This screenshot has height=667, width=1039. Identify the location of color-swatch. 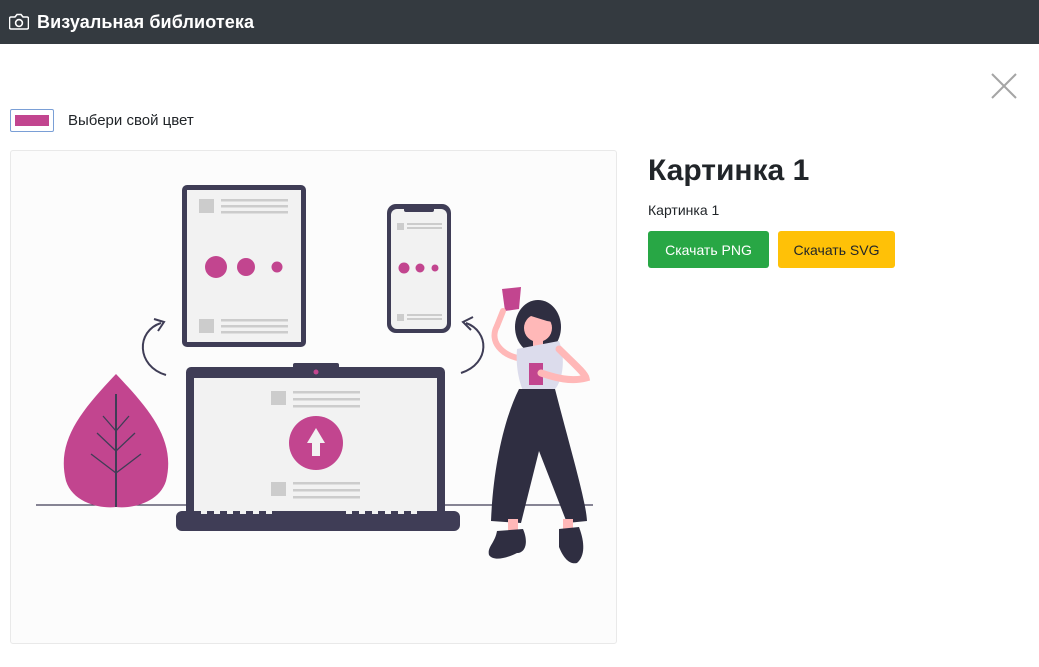
(32, 120).